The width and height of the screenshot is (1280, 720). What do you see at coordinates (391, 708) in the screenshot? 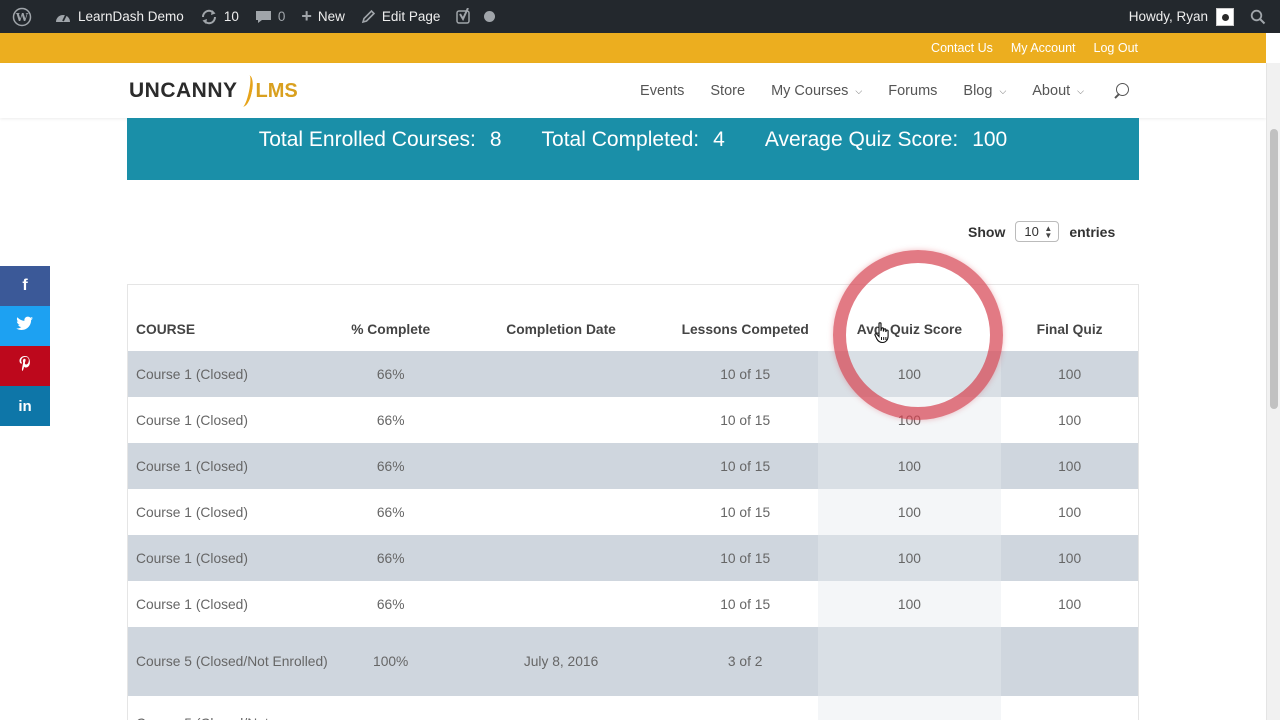
I see `cell-percent` at bounding box center [391, 708].